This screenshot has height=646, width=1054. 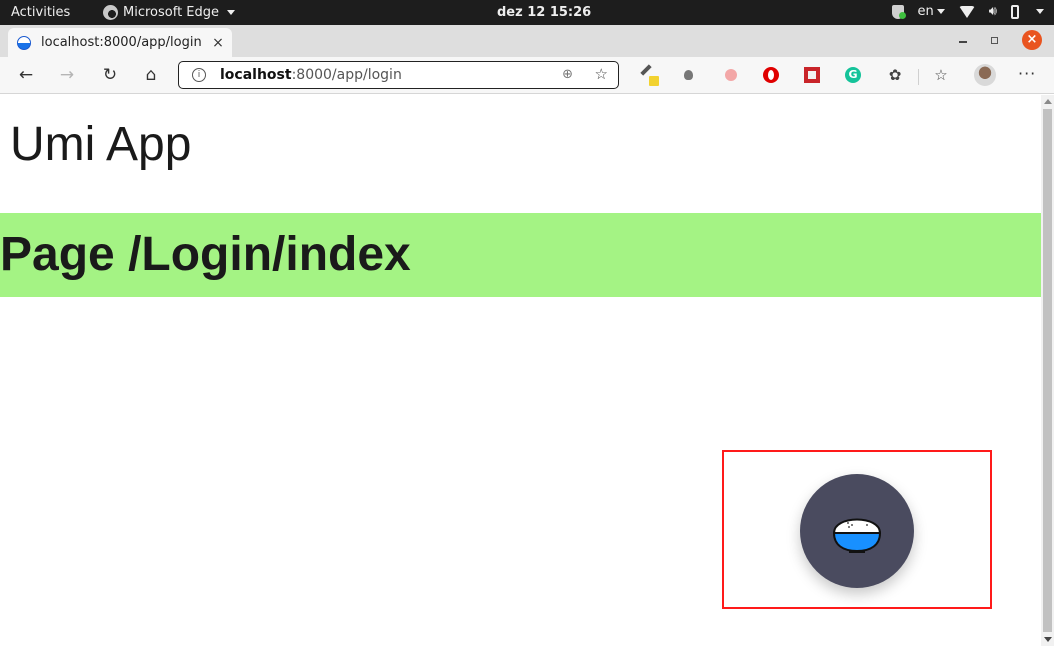 I want to click on tab-title: localhost:8000/app/login, so click(x=121, y=42).